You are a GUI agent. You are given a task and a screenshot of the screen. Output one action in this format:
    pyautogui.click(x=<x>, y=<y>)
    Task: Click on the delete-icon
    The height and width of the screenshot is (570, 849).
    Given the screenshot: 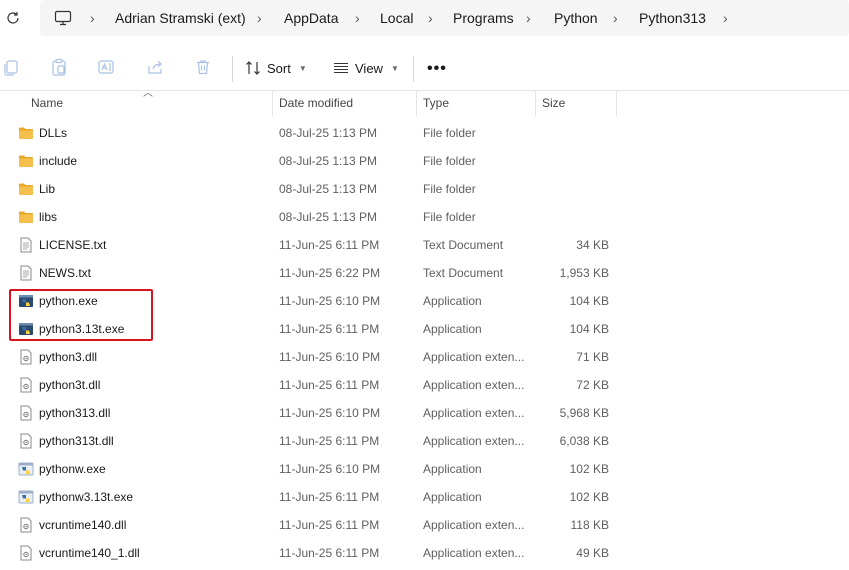 What is the action you would take?
    pyautogui.click(x=203, y=67)
    